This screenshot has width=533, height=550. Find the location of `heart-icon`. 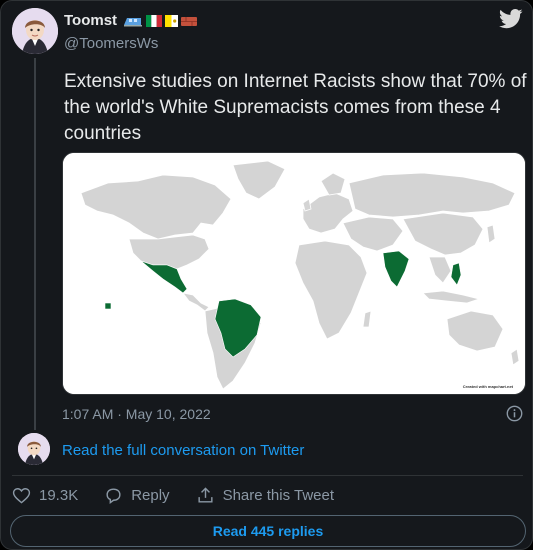

heart-icon is located at coordinates (21, 496).